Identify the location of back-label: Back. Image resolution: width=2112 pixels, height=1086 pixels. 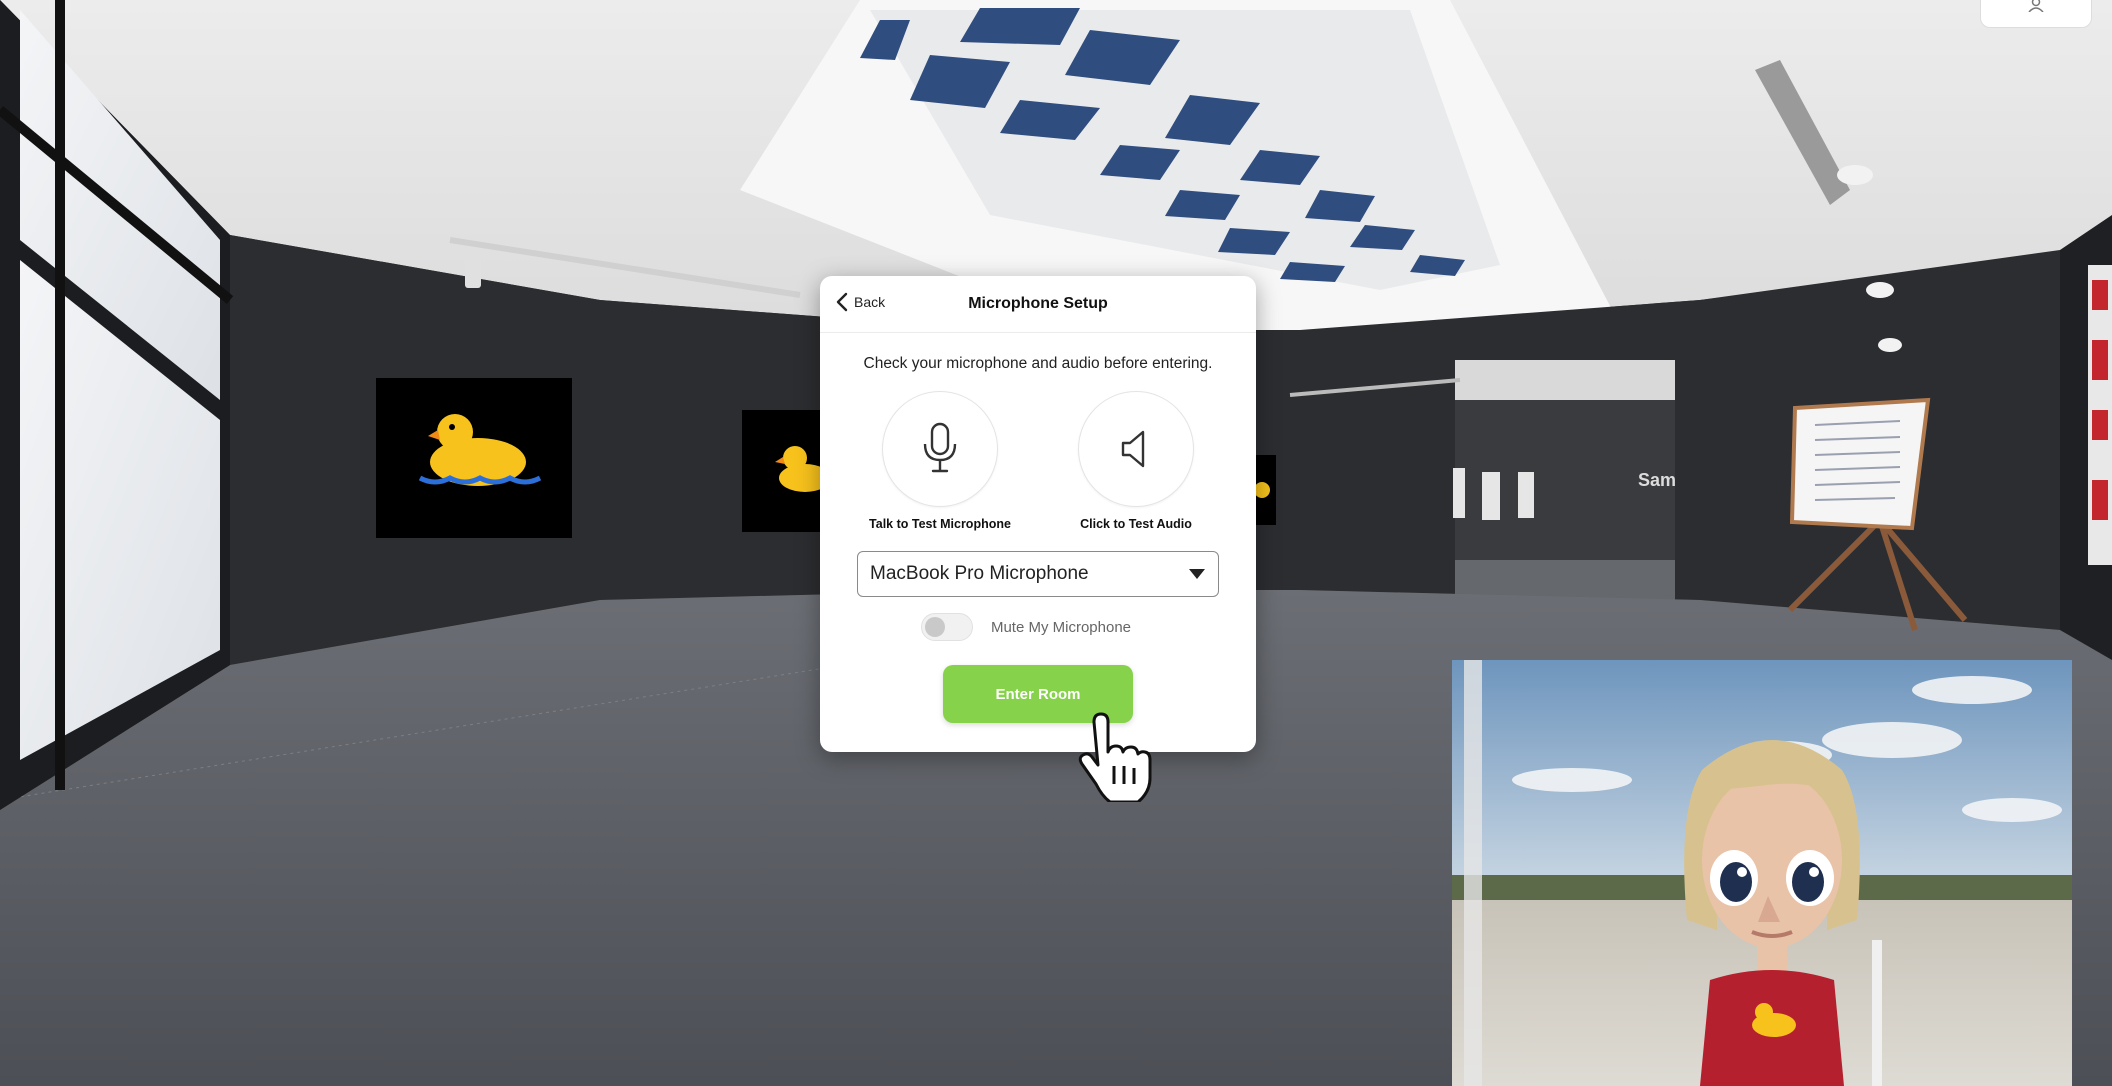
(870, 302).